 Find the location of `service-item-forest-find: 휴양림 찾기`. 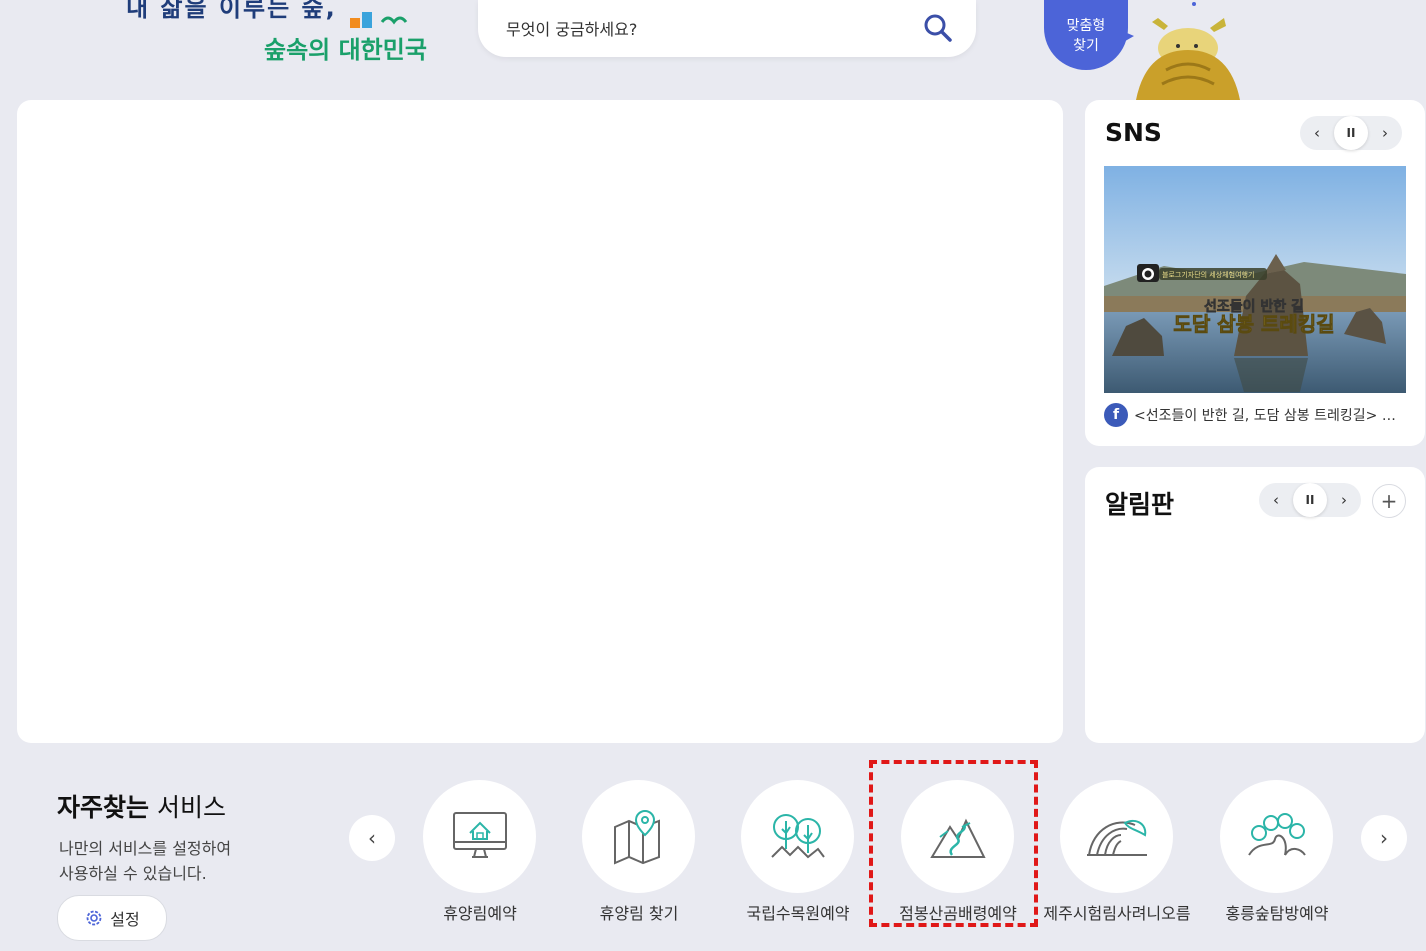

service-item-forest-find: 휴양림 찾기 is located at coordinates (639, 855).